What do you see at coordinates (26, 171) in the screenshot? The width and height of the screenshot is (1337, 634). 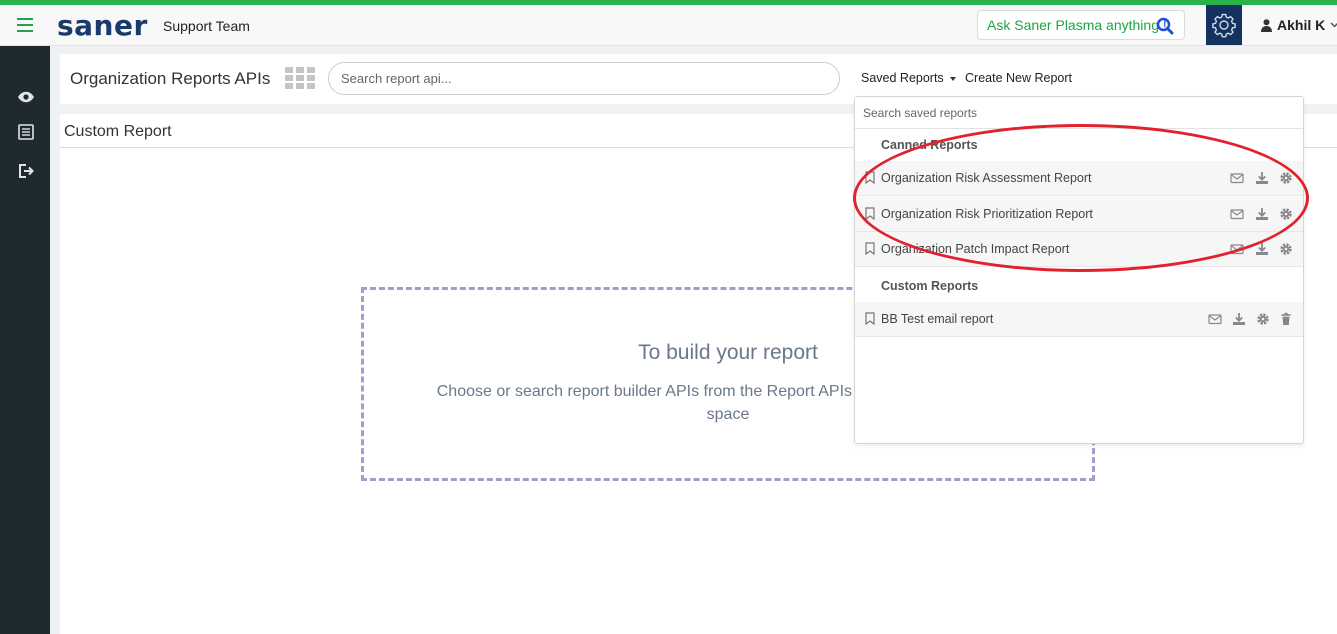 I see `logout-icon` at bounding box center [26, 171].